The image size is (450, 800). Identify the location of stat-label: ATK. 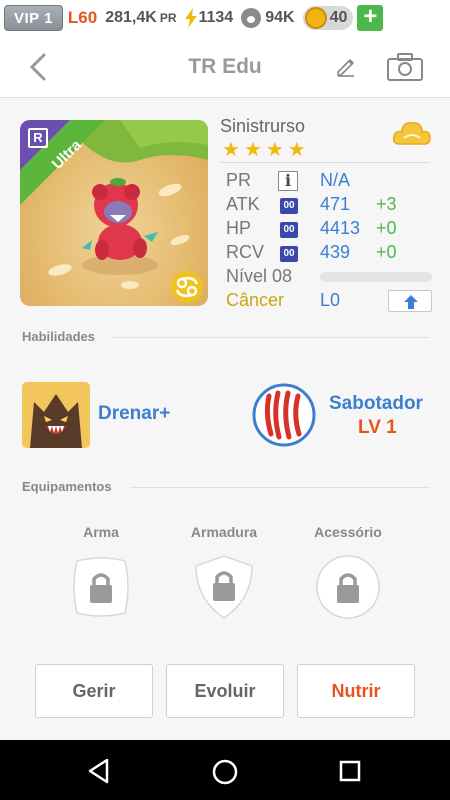
(243, 204).